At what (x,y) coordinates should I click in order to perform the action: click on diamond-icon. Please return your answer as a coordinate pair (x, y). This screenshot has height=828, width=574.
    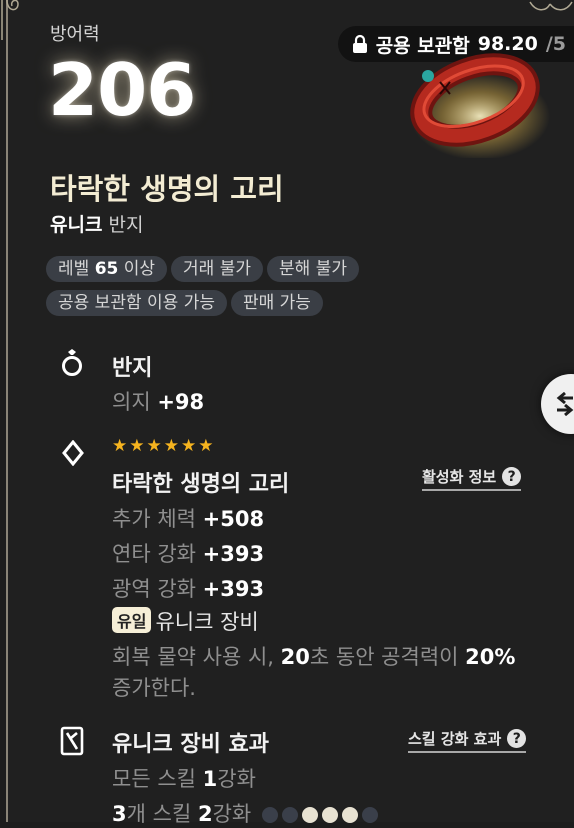
    Looking at the image, I should click on (73, 453).